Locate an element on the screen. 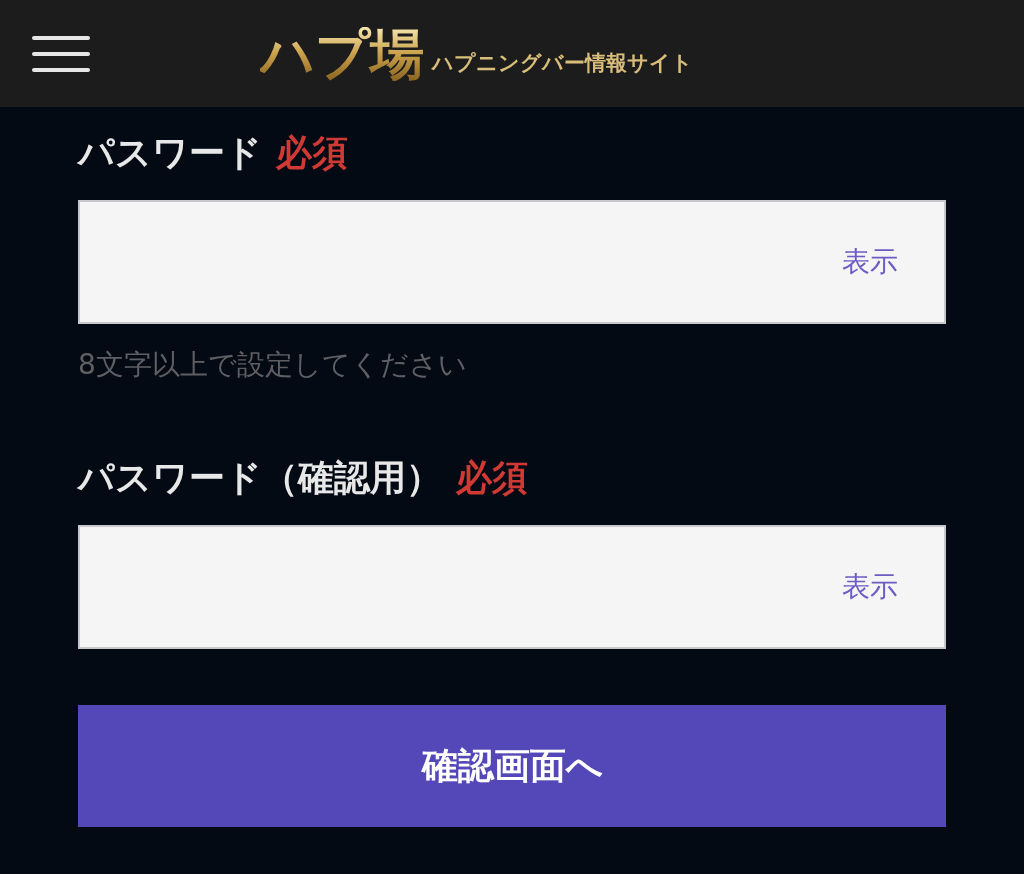 The width and height of the screenshot is (1024, 874). menu-icon is located at coordinates (61, 53).